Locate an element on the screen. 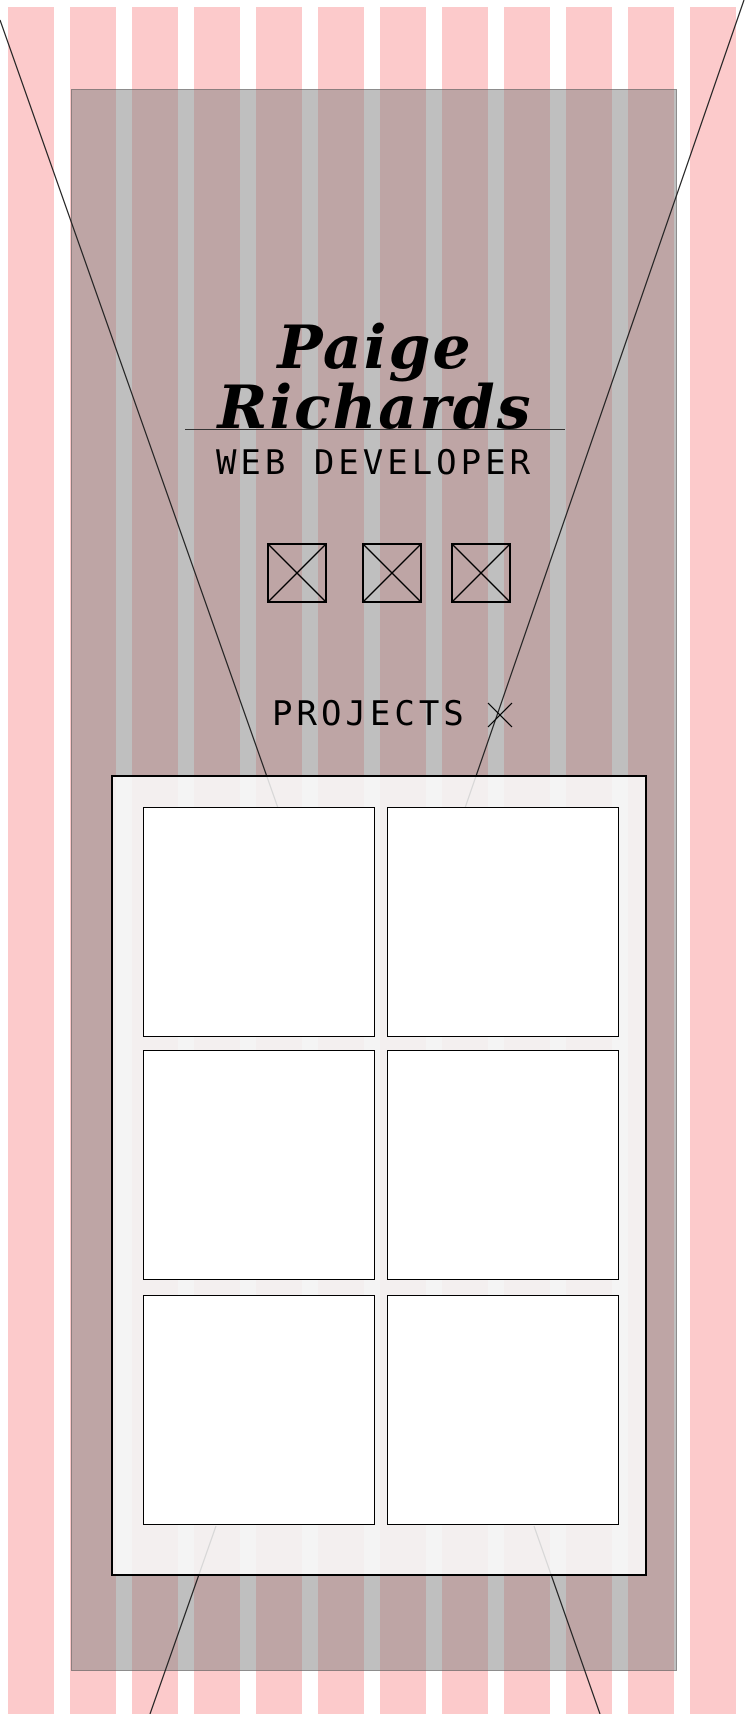 The width and height of the screenshot is (750, 1714). title-divider is located at coordinates (375, 429).